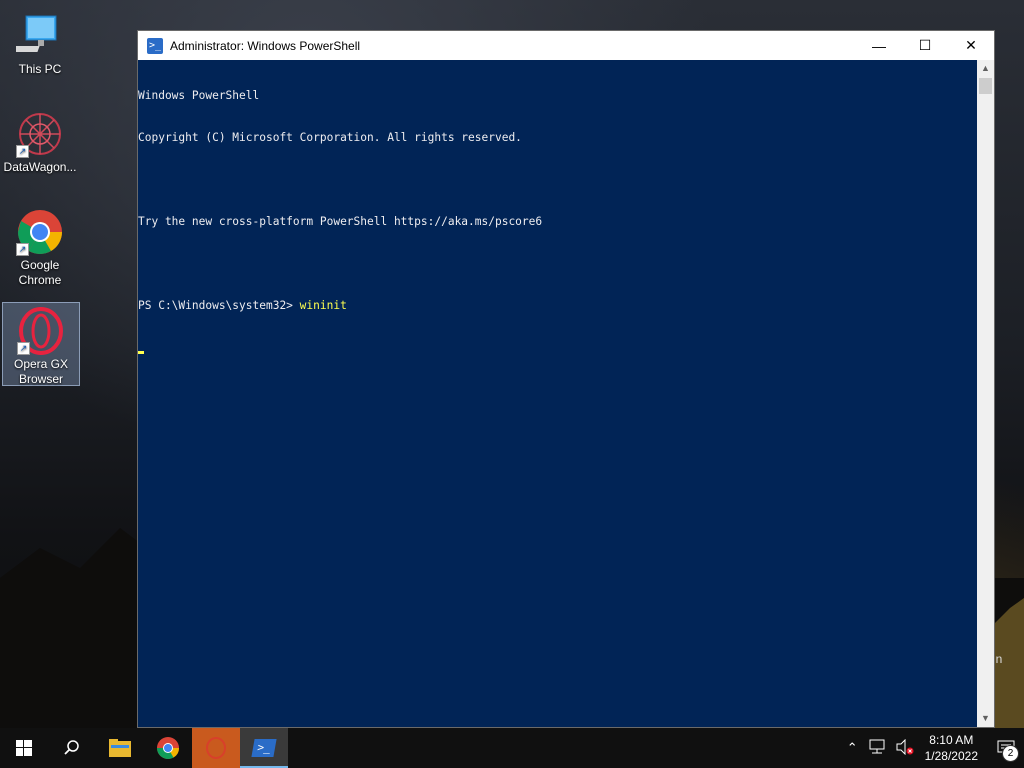 The height and width of the screenshot is (768, 1024). I want to click on scroll-down-arrow-icon: ▼, so click(985, 718).